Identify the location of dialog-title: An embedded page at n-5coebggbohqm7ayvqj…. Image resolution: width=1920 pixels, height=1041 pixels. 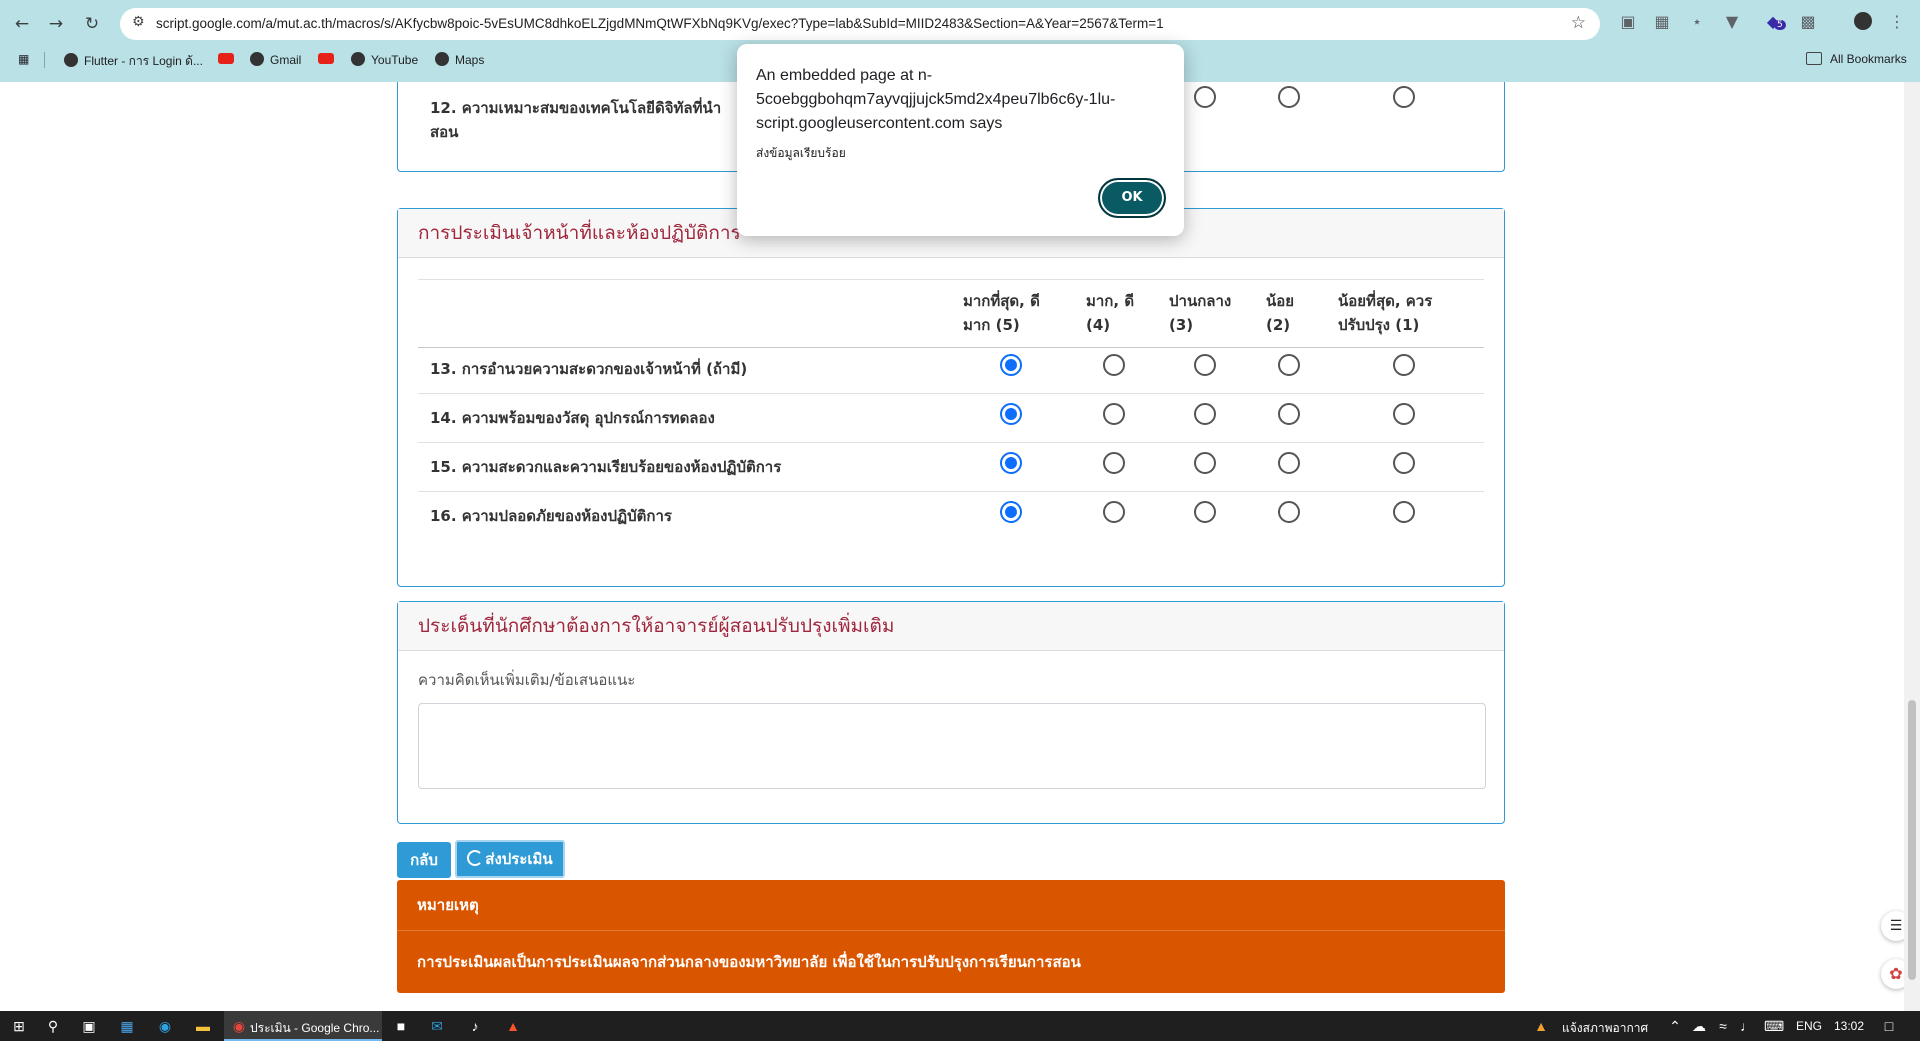
(936, 99).